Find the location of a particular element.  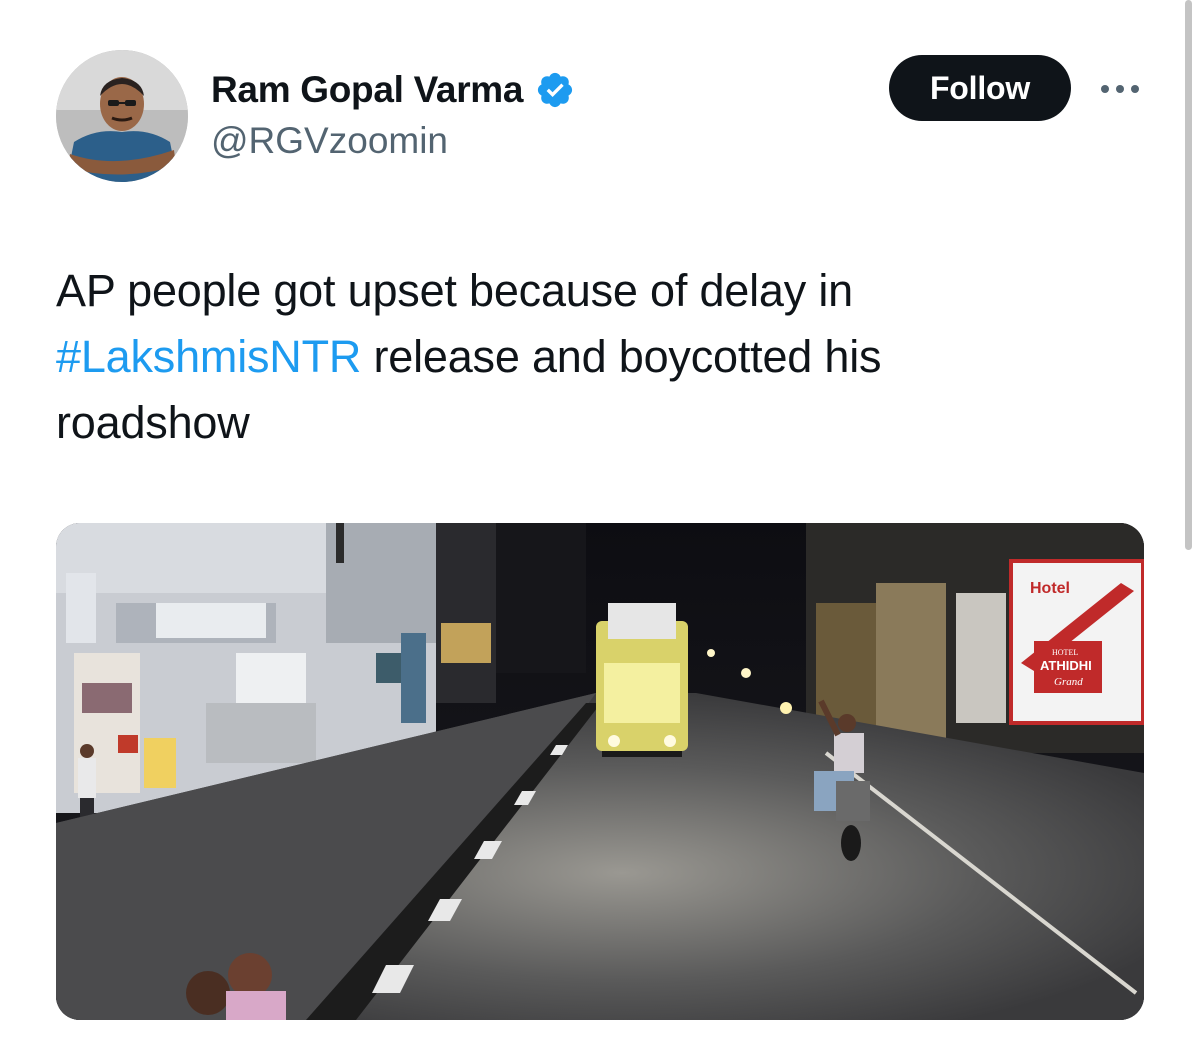

author-name-row: Ram Gopal Varma is located at coordinates (393, 90).